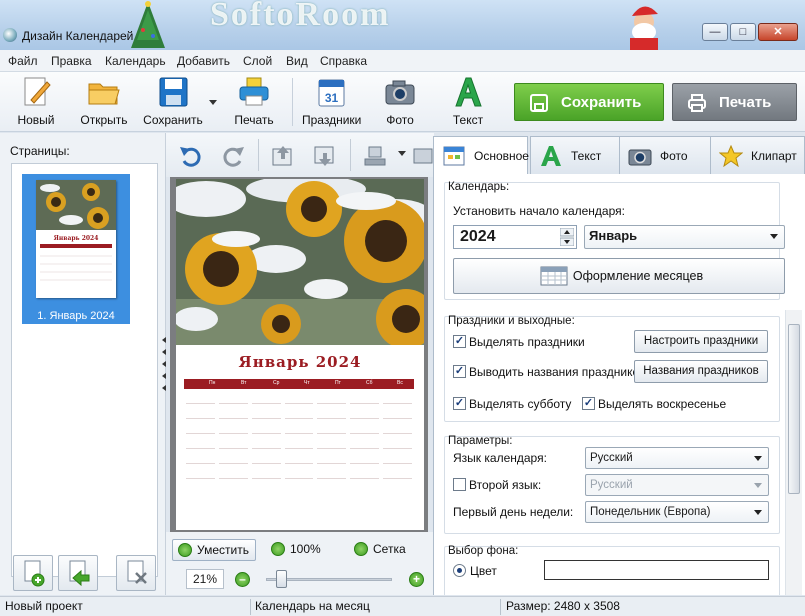  What do you see at coordinates (677, 512) in the screenshot?
I see `first-day-select: Понедельник (Европа)` at bounding box center [677, 512].